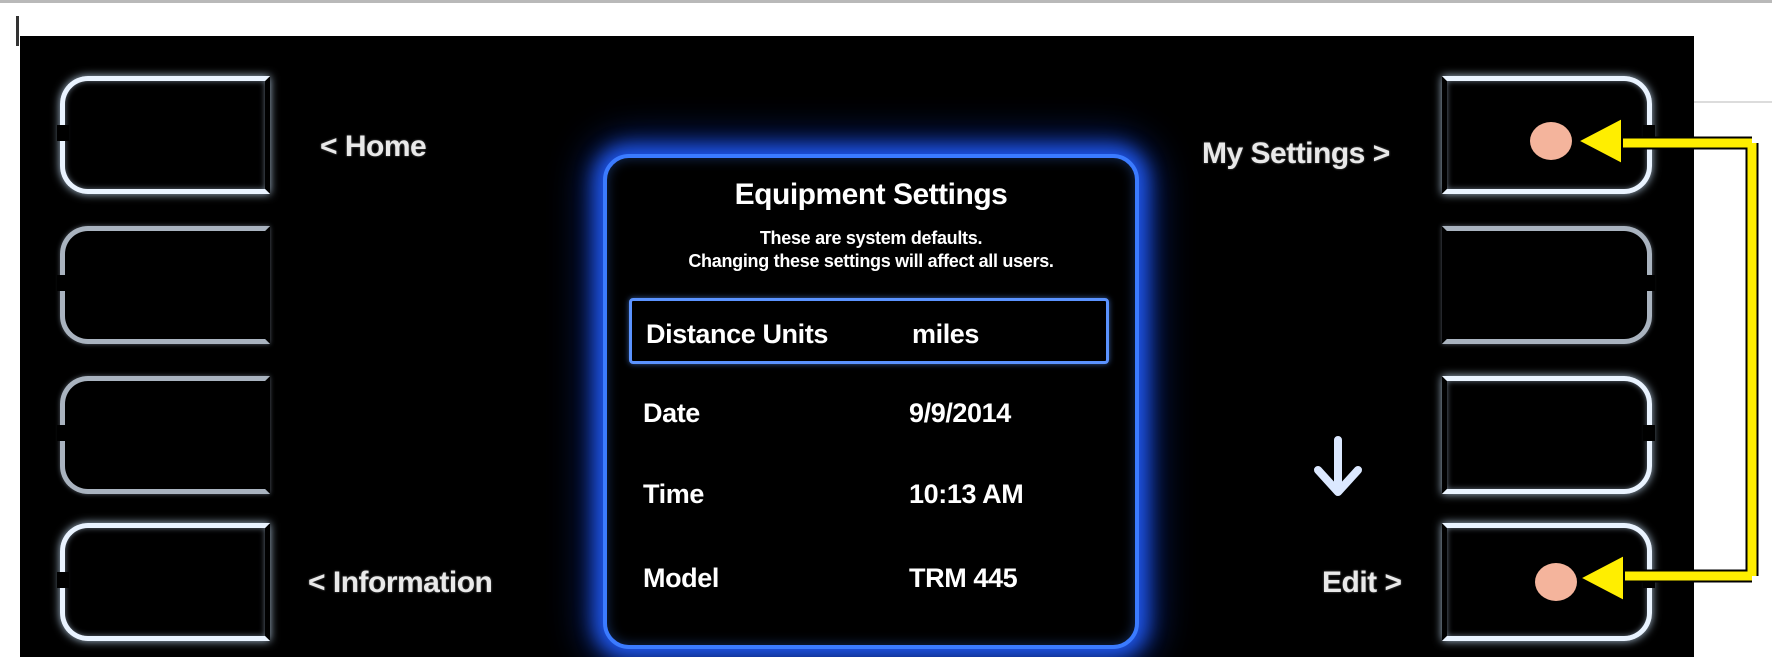 This screenshot has height=657, width=1772. I want to click on arrow-down-icon, so click(1338, 468).